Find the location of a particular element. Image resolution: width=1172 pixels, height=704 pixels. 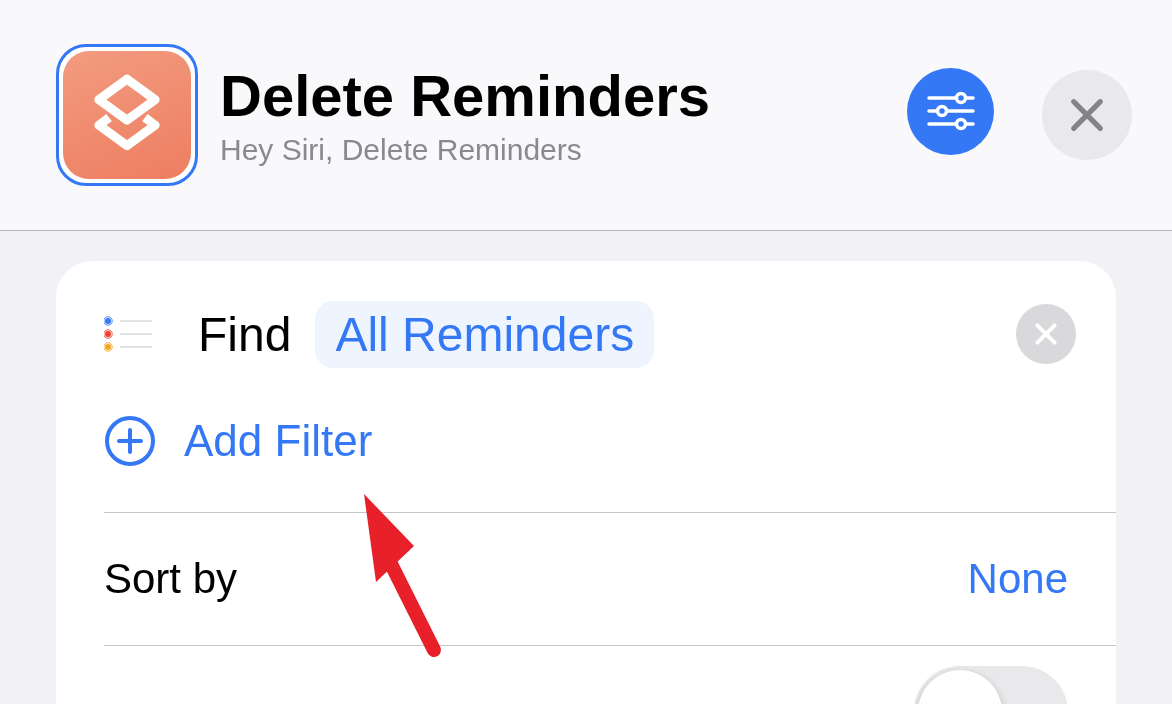

parameter-token: All Reminders is located at coordinates (485, 334).